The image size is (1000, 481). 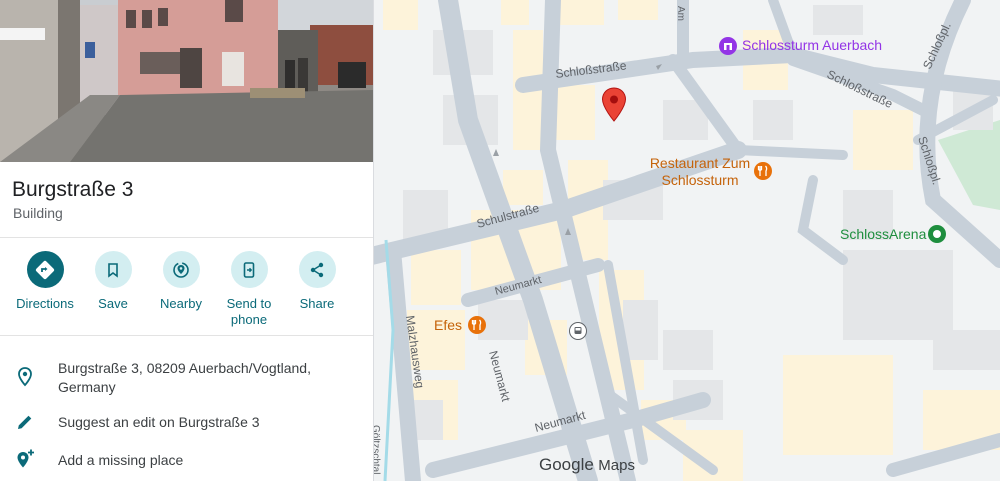 What do you see at coordinates (38, 213) in the screenshot?
I see `place-category: Building` at bounding box center [38, 213].